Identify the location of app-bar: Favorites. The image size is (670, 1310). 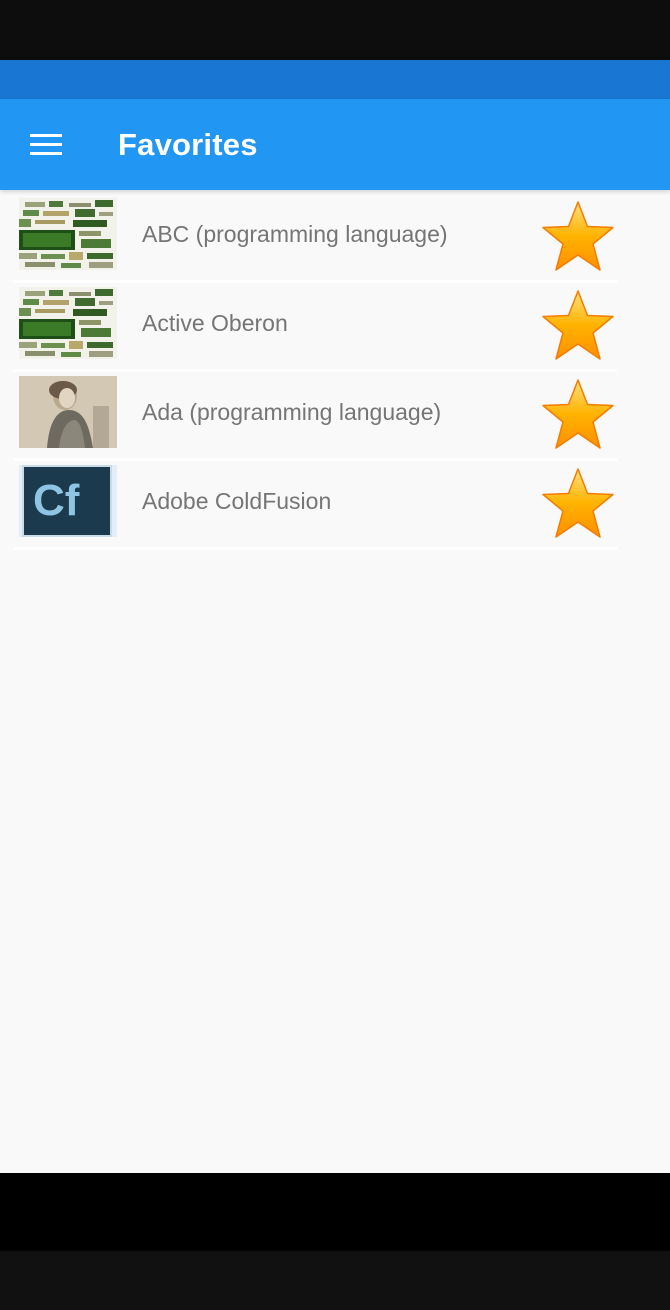
(335, 144).